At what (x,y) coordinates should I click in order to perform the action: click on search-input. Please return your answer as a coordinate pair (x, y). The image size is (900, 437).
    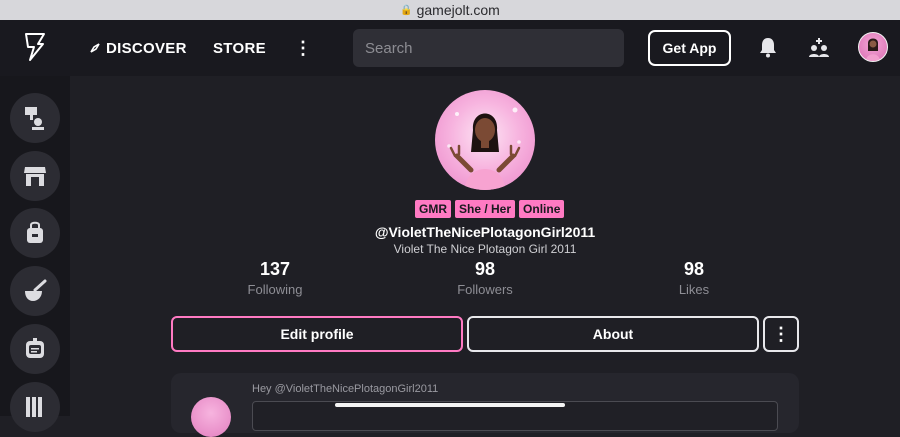
    Looking at the image, I should click on (488, 48).